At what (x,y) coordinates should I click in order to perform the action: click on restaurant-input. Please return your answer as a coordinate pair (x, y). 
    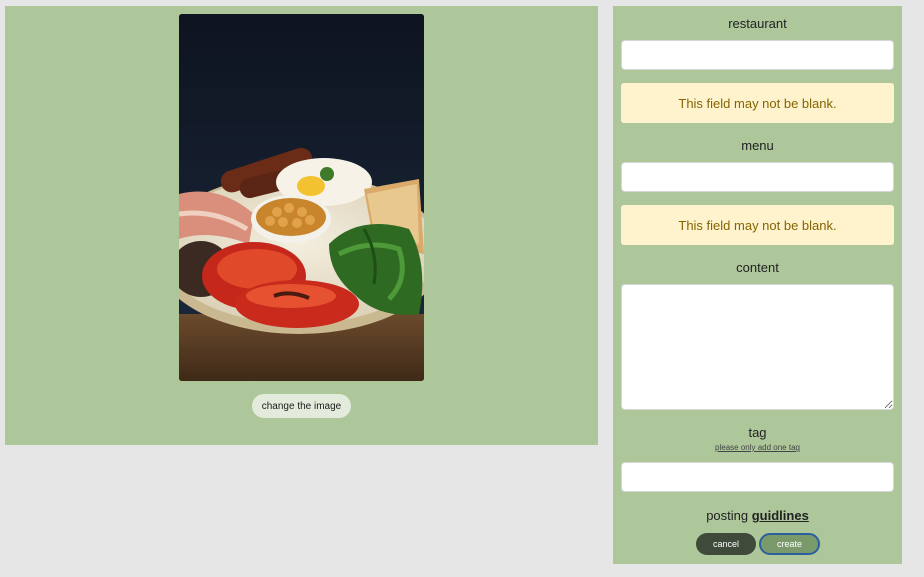
    Looking at the image, I should click on (757, 55).